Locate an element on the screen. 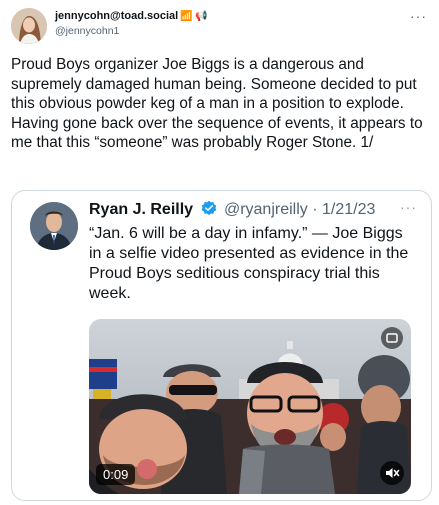  speaker-muted-icon is located at coordinates (392, 473).